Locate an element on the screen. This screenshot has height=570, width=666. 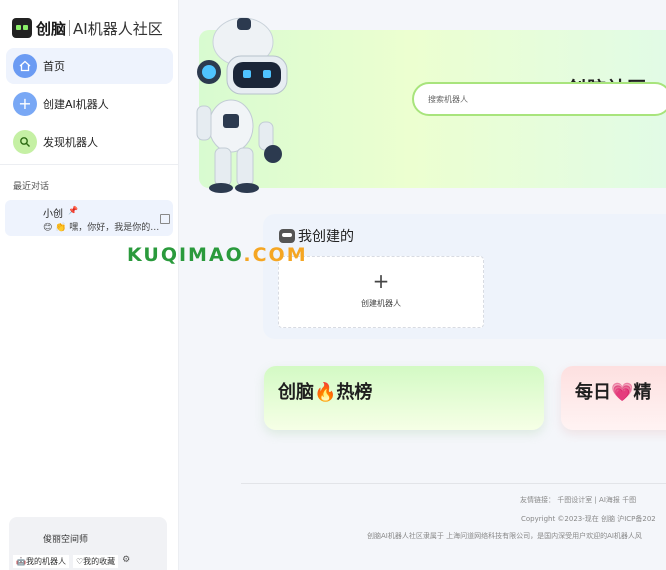
create-bot-label: 创建机器人 is located at coordinates (381, 303).